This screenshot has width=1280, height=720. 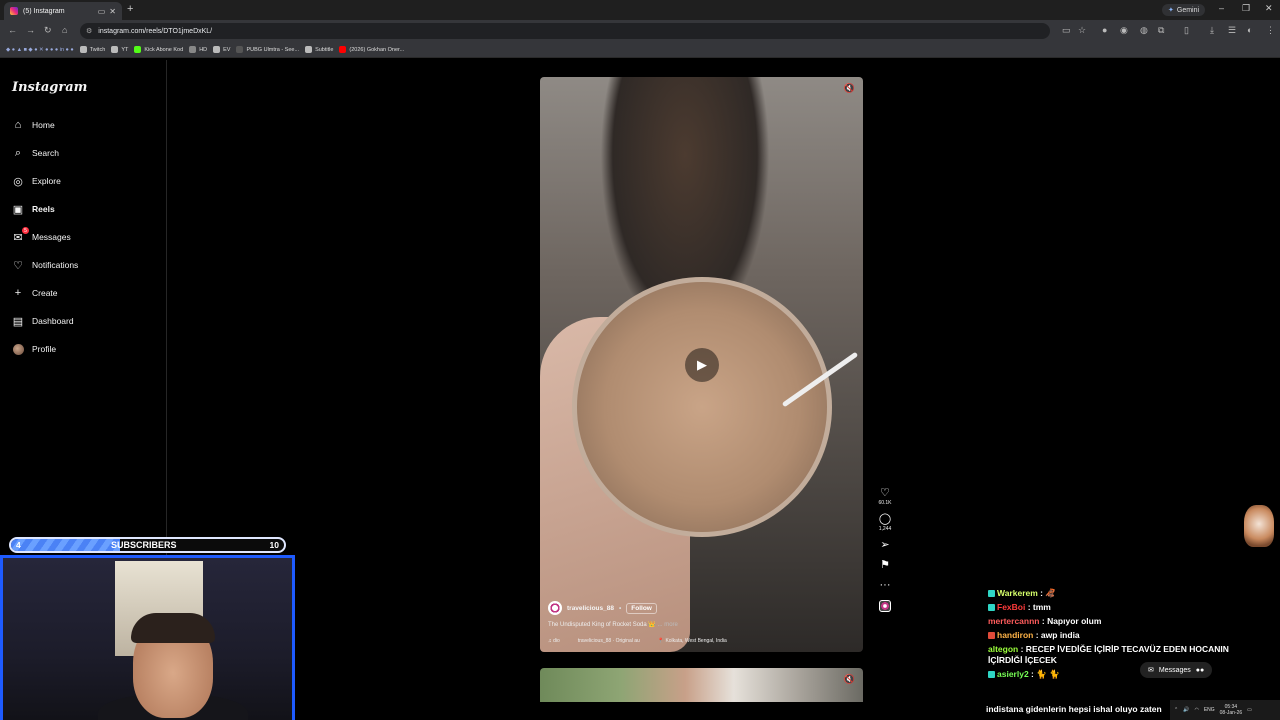 I want to click on cast-icon: ▭, so click(x=1066, y=30).